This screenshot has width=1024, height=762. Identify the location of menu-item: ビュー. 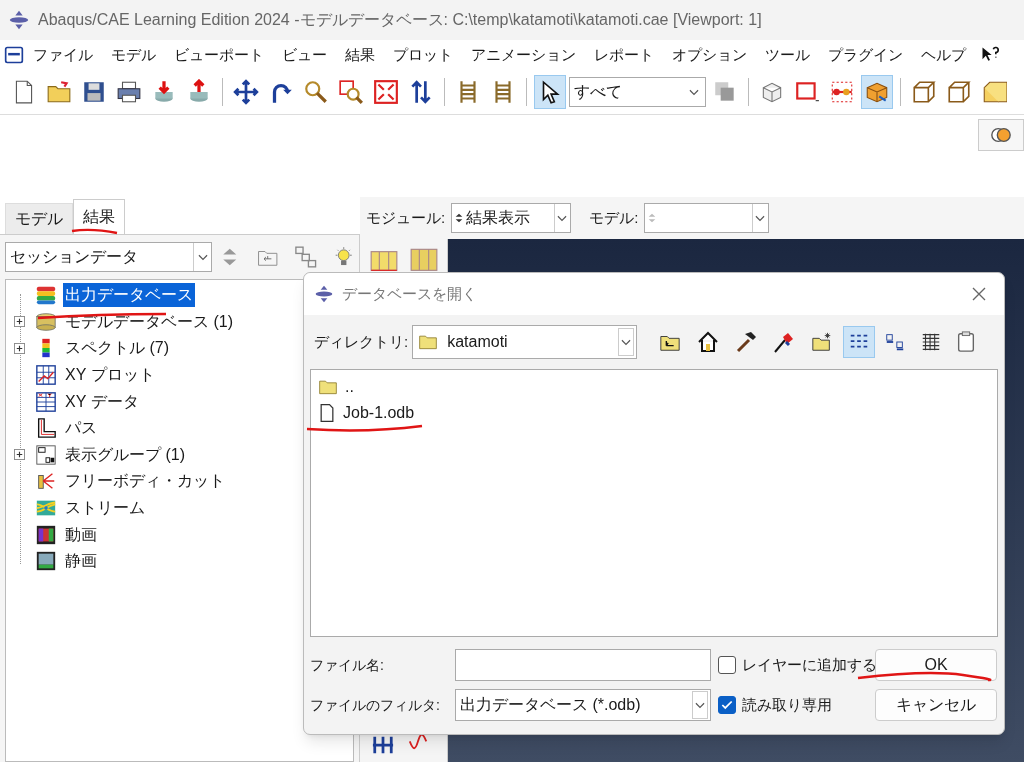
(304, 55).